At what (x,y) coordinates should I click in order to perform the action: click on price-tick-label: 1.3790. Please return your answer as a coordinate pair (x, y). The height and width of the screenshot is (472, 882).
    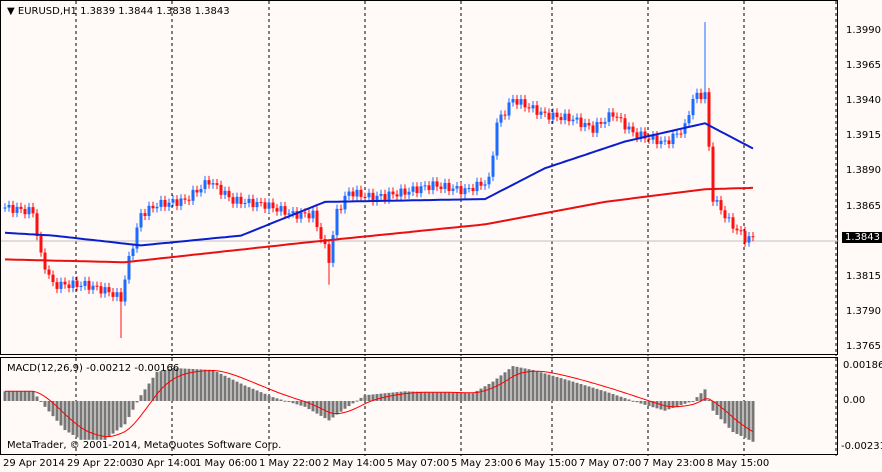
    Looking at the image, I should click on (863, 311).